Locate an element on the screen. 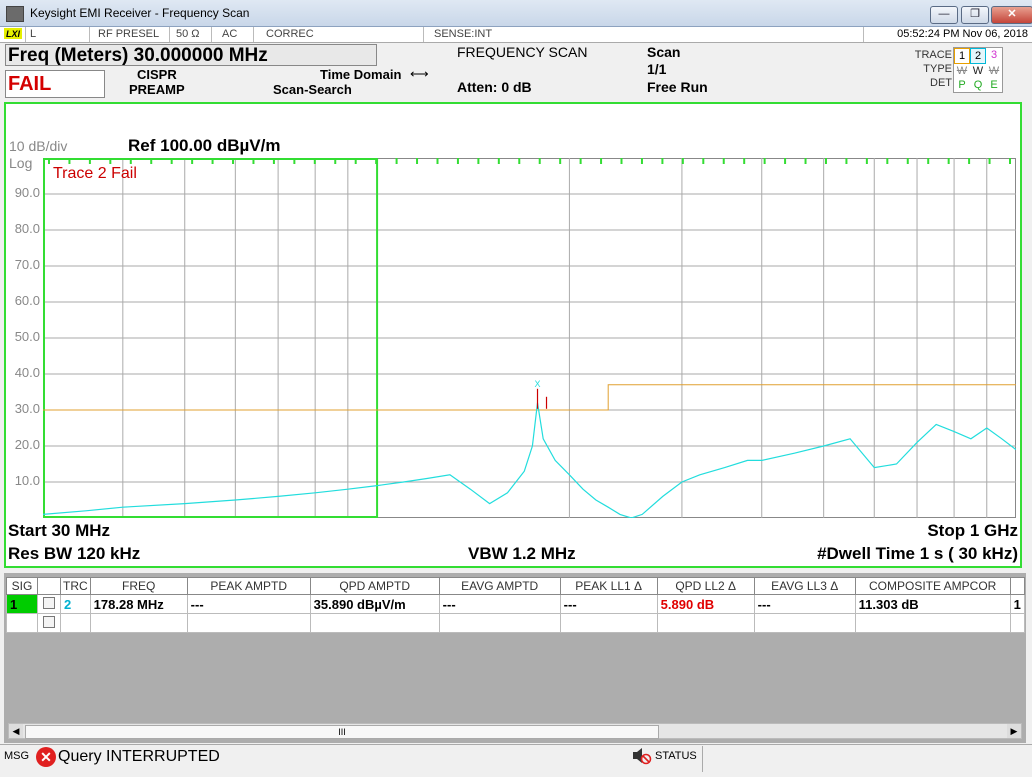 The image size is (1032, 777). dwell-time: #Dwell Time 1 s ( 30 kHz) is located at coordinates (917, 554).